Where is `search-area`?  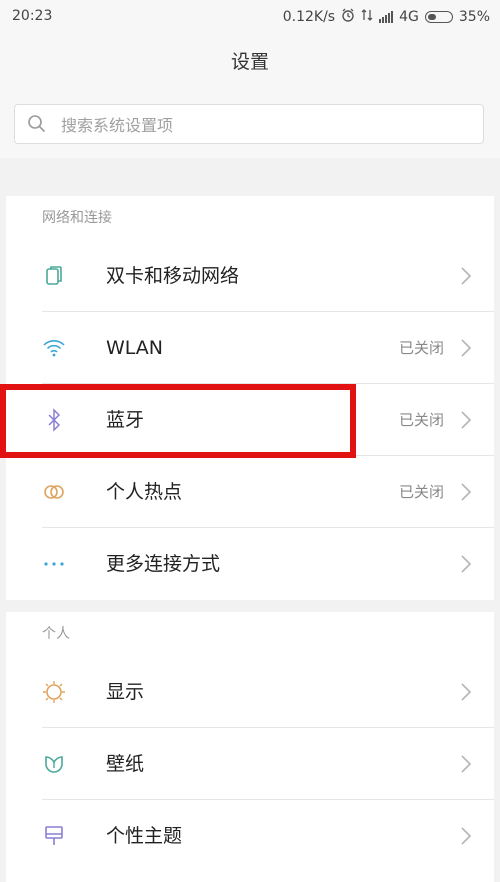 search-area is located at coordinates (250, 124).